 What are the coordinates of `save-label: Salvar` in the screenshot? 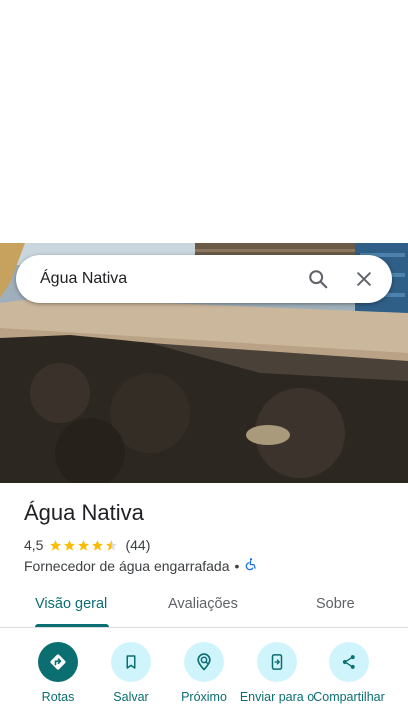 It's located at (131, 697).